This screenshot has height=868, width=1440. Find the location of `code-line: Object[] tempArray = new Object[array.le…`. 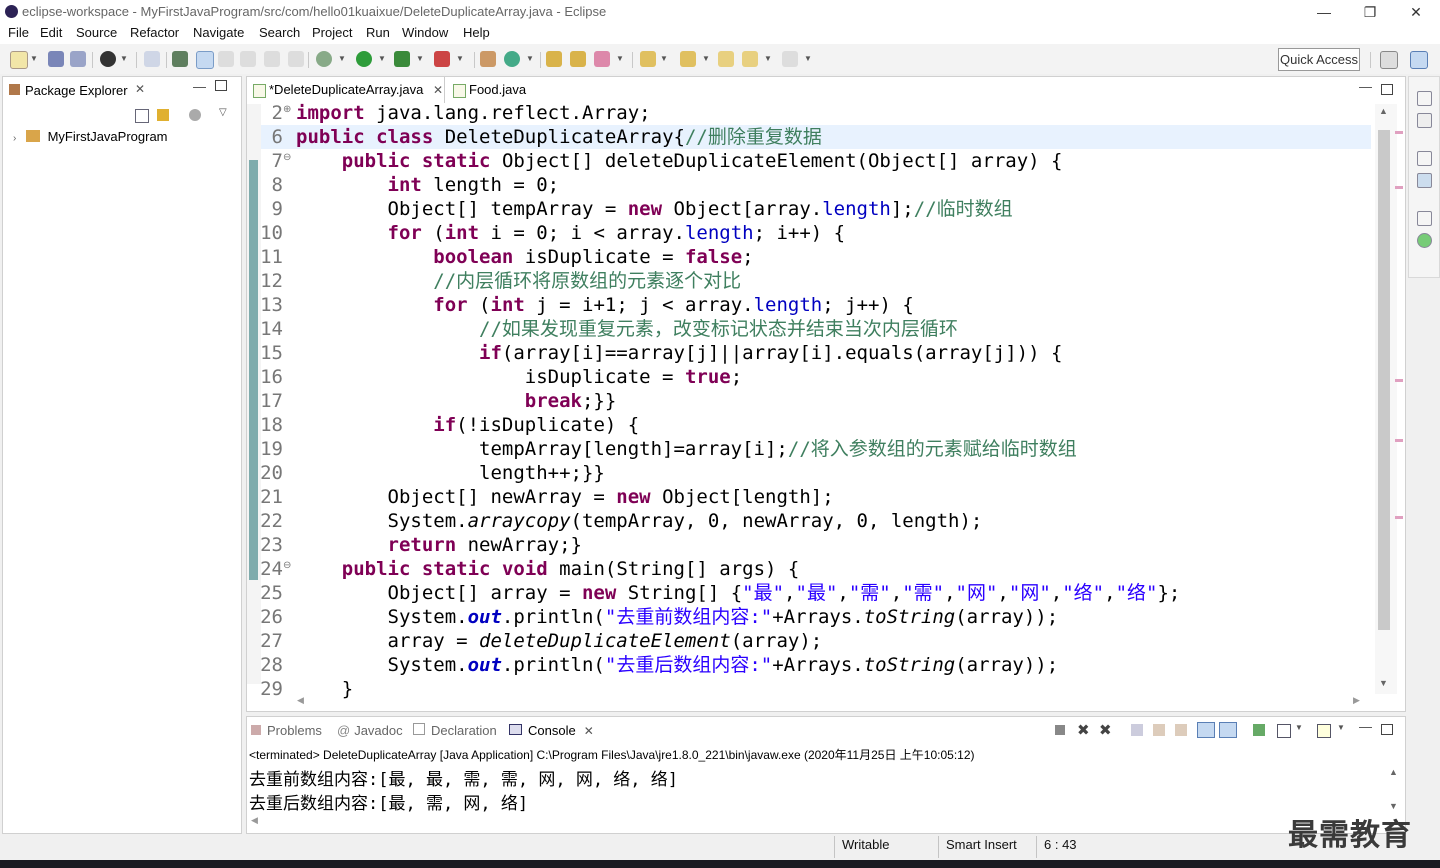

code-line: Object[] tempArray = new Object[array.le… is located at coordinates (654, 209).